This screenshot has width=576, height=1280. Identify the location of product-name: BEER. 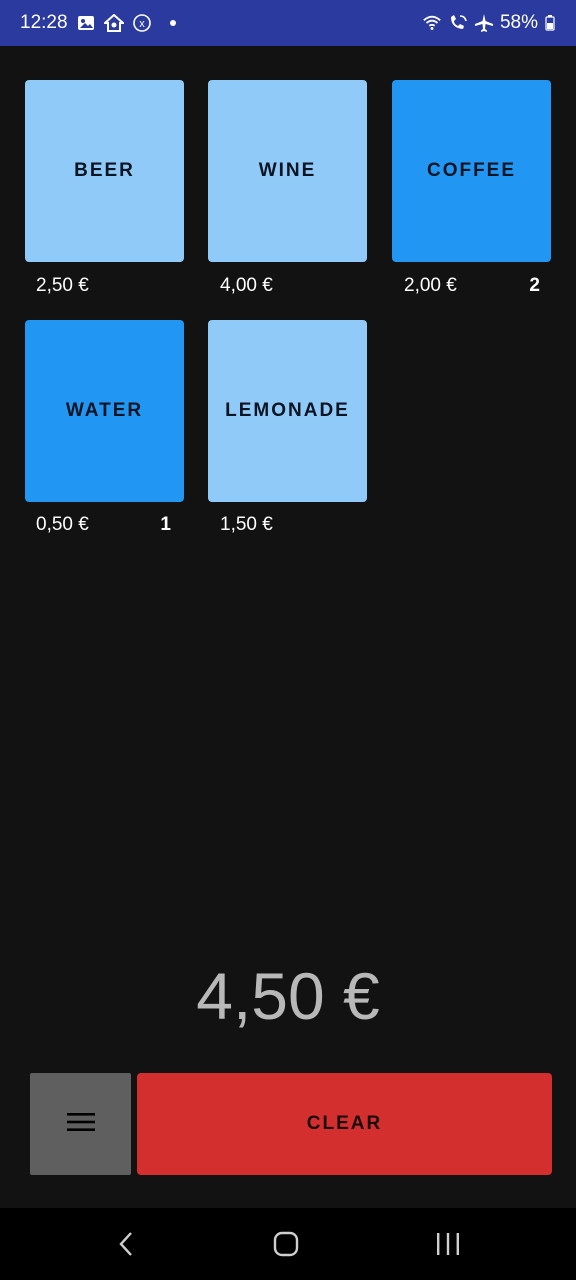
(104, 170).